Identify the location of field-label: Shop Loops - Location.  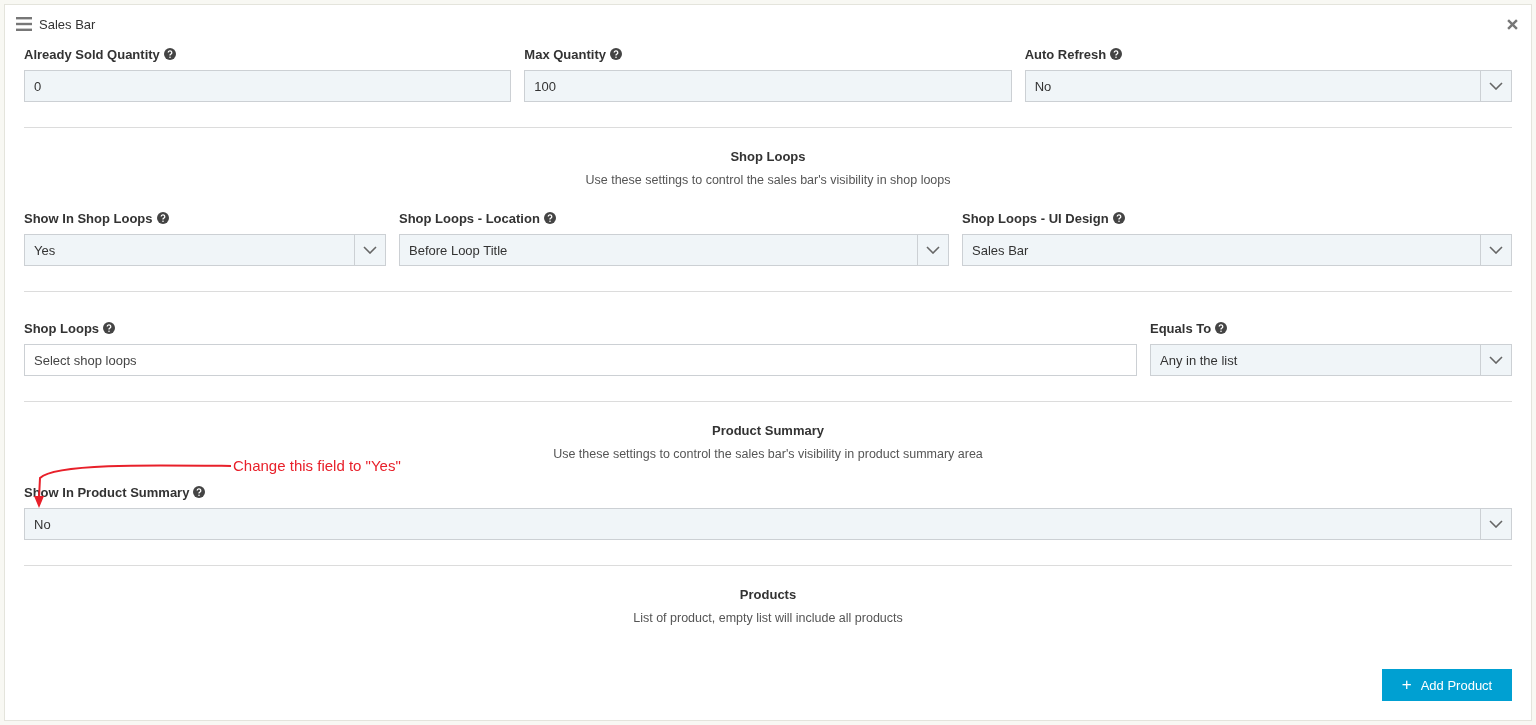
(469, 218).